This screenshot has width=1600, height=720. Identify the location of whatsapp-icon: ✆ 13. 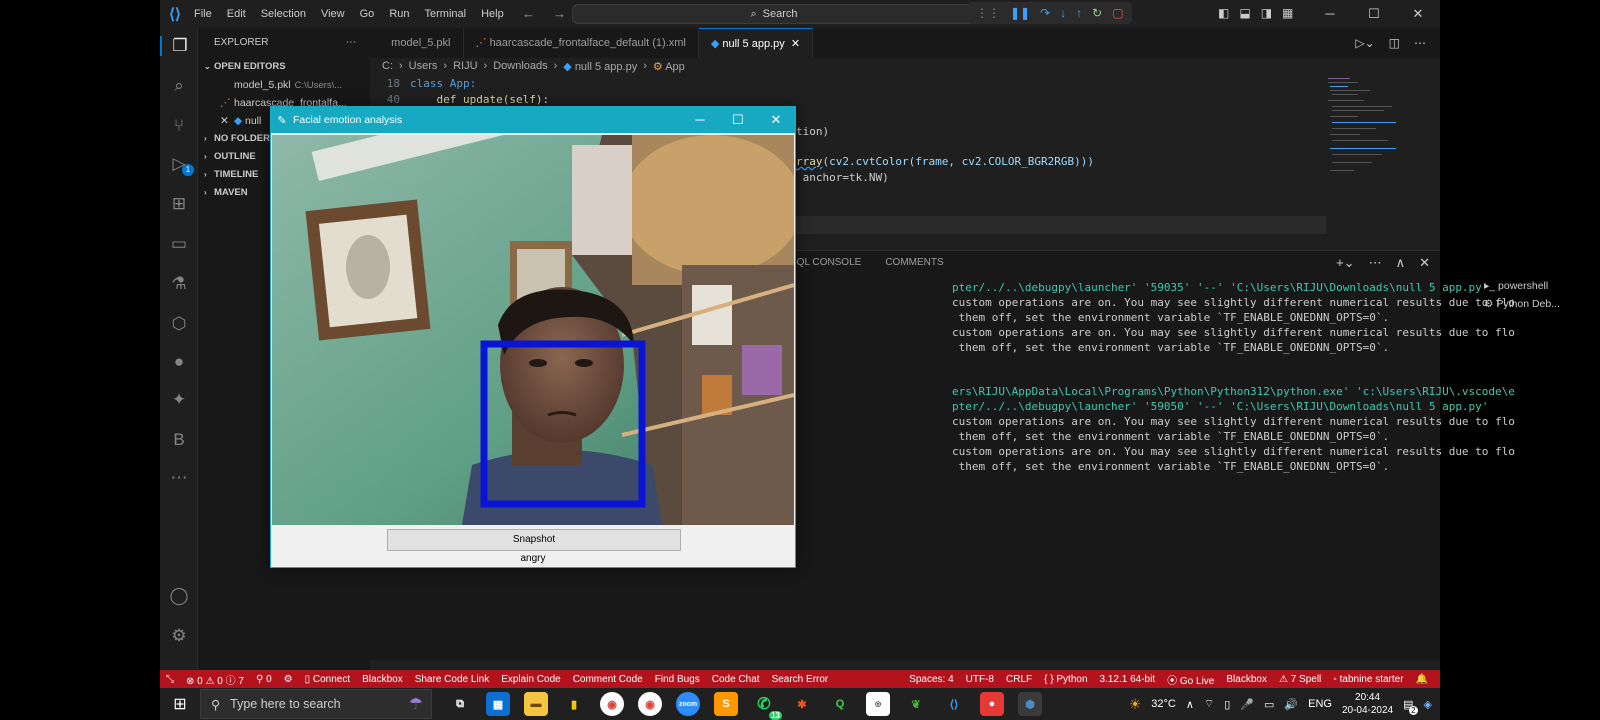
(767, 706).